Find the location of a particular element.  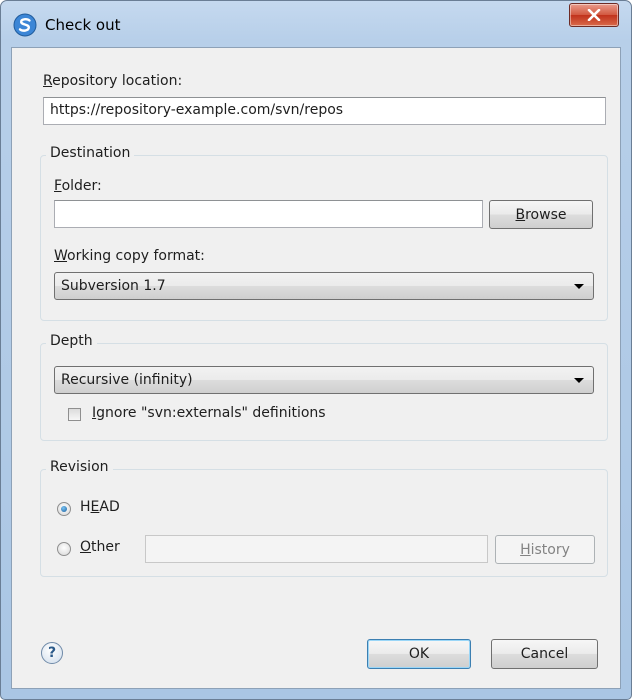

title-bar: Check out is located at coordinates (316, 24).